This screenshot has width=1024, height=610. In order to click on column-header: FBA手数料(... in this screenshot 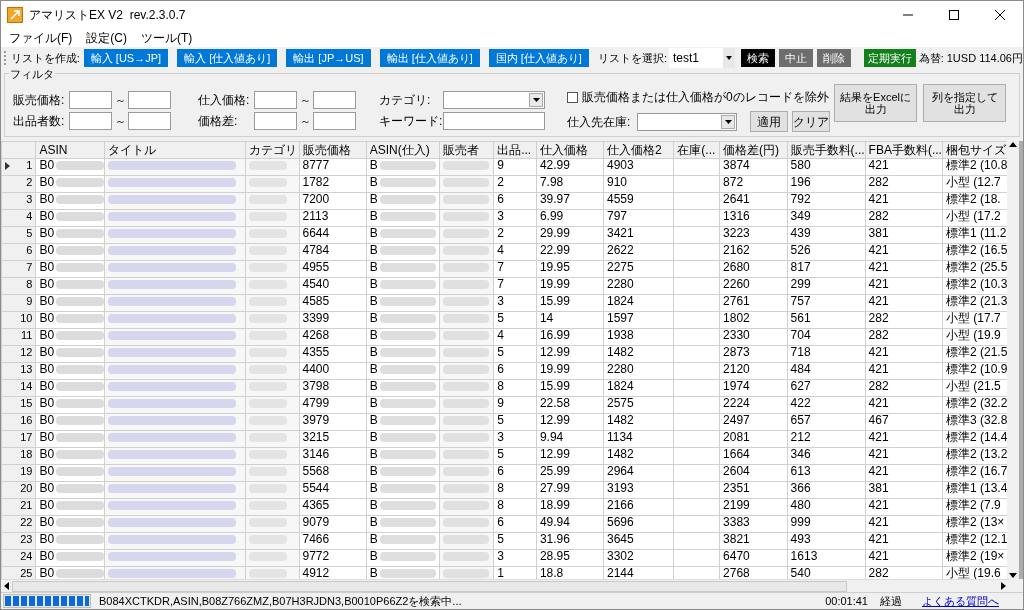, I will do `click(904, 150)`.